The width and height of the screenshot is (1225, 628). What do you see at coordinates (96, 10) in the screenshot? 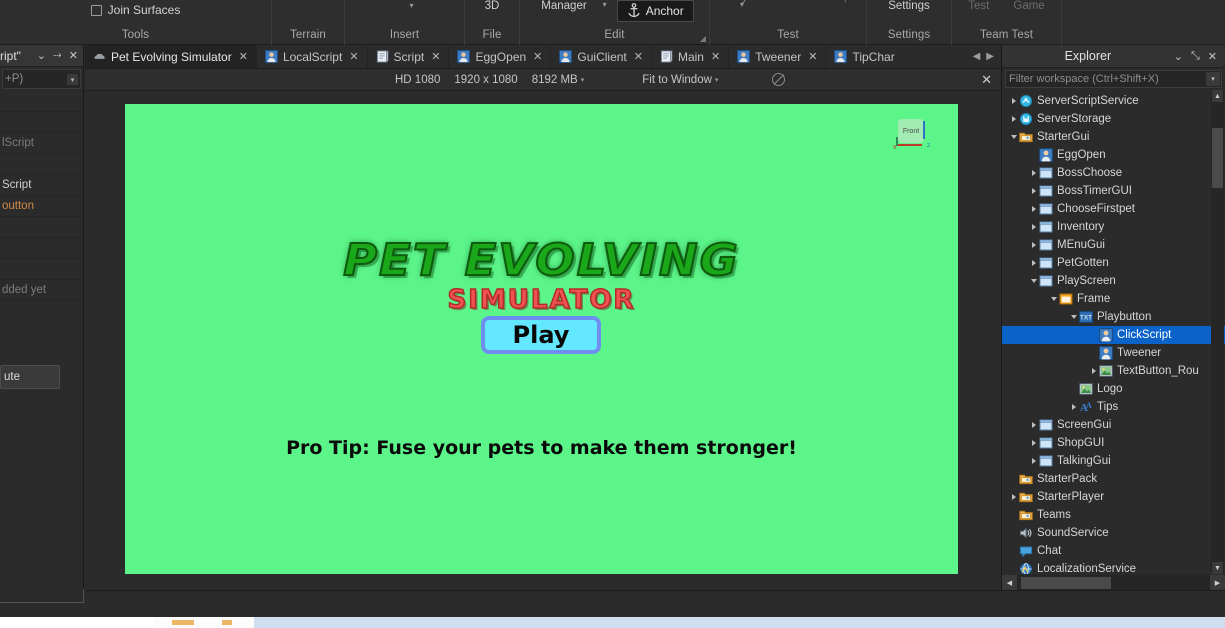
I see `join-surfaces-checkbox-icon` at bounding box center [96, 10].